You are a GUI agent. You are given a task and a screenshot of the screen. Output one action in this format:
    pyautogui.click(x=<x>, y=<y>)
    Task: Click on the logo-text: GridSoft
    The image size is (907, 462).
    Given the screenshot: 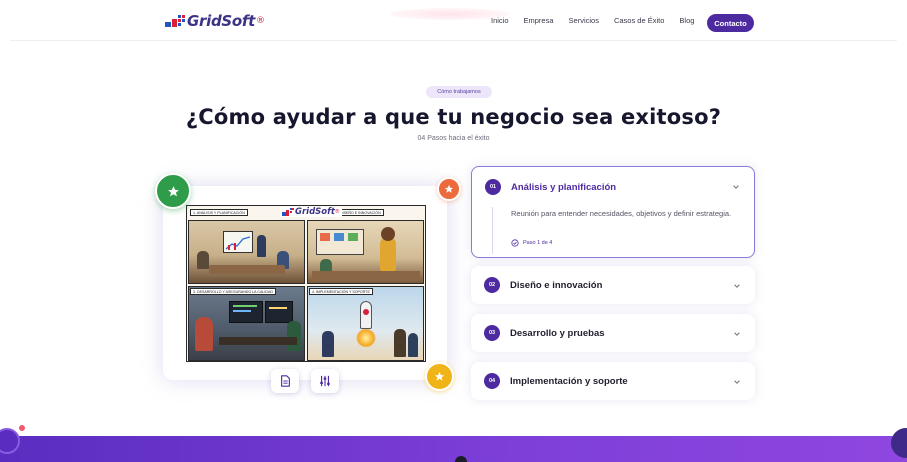 What is the action you would take?
    pyautogui.click(x=221, y=21)
    